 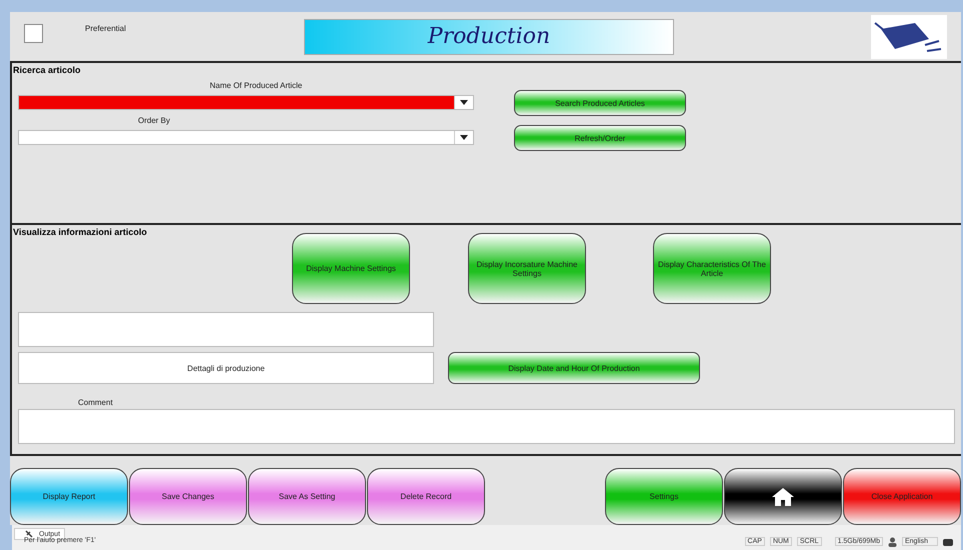 I want to click on action-button: Save Changes, so click(x=188, y=496).